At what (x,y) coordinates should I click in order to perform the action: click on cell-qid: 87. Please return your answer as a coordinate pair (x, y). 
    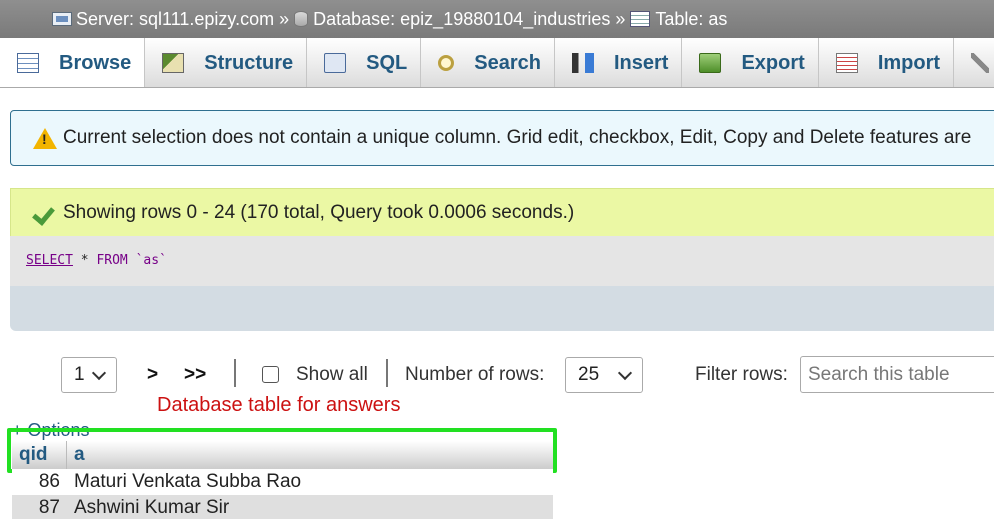
    Looking at the image, I should click on (49, 507).